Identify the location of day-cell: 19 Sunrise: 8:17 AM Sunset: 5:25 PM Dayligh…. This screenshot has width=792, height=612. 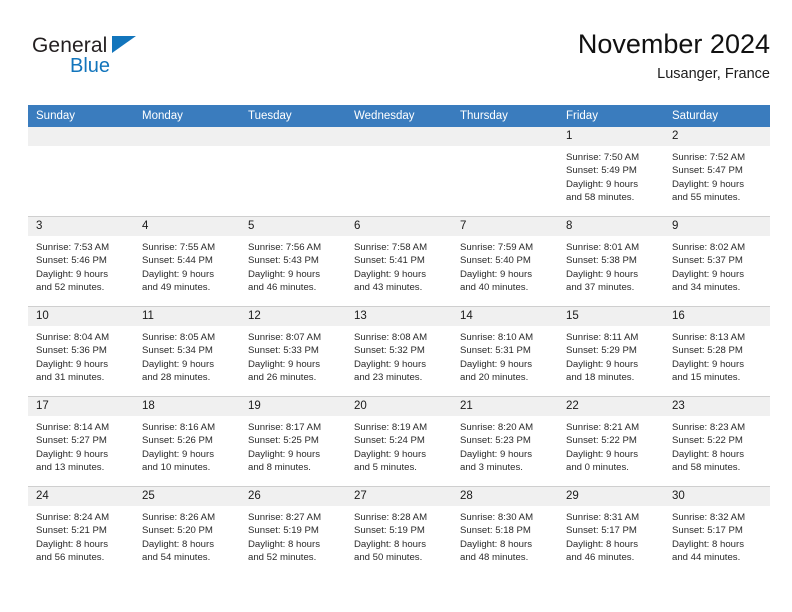
(293, 441).